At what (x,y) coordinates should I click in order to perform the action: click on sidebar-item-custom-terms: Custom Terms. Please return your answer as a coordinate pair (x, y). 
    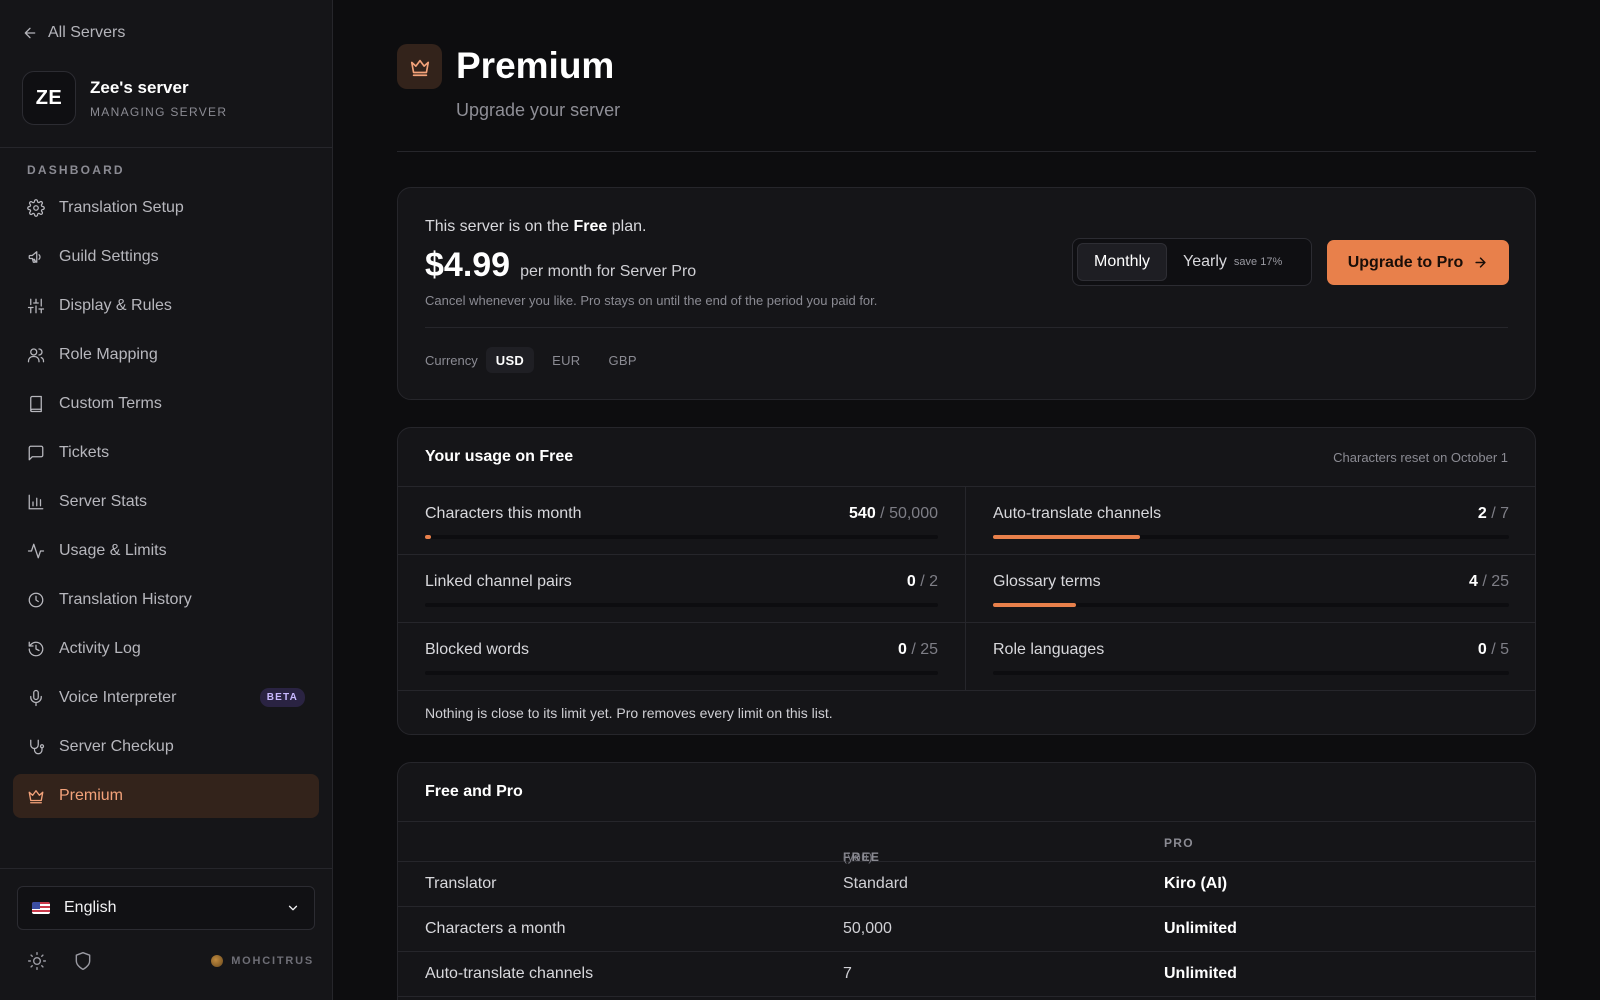
    Looking at the image, I should click on (166, 404).